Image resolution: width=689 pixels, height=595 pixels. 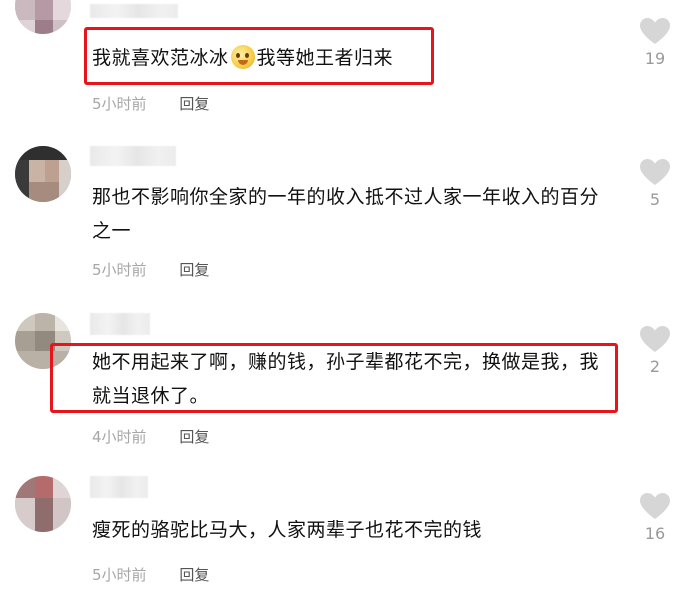 I want to click on comment-meta: 4小时前 回复, so click(x=150, y=436).